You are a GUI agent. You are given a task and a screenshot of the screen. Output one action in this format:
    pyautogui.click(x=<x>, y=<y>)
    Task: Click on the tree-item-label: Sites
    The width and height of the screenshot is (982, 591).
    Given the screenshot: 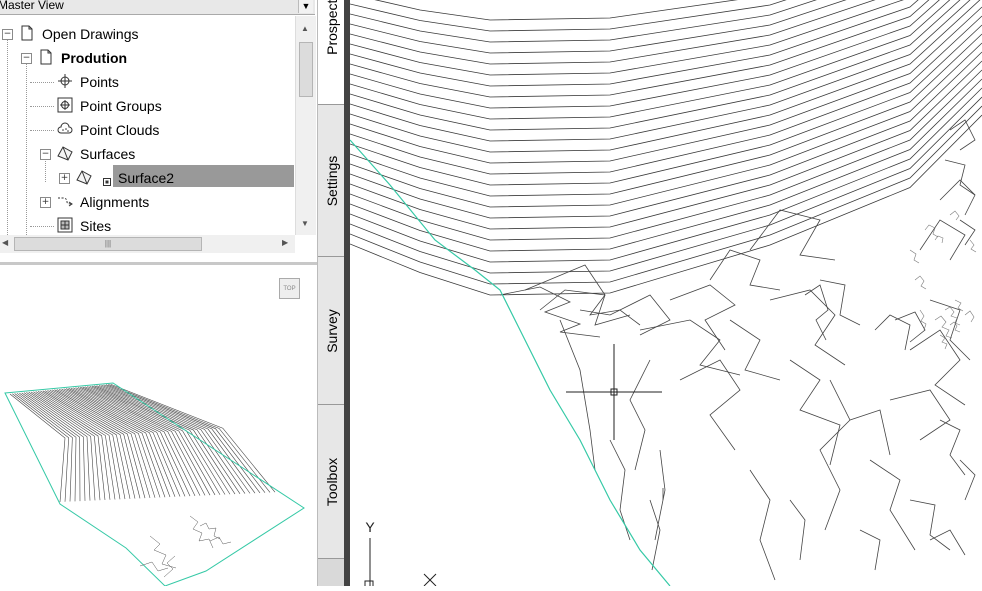 What is the action you would take?
    pyautogui.click(x=96, y=226)
    